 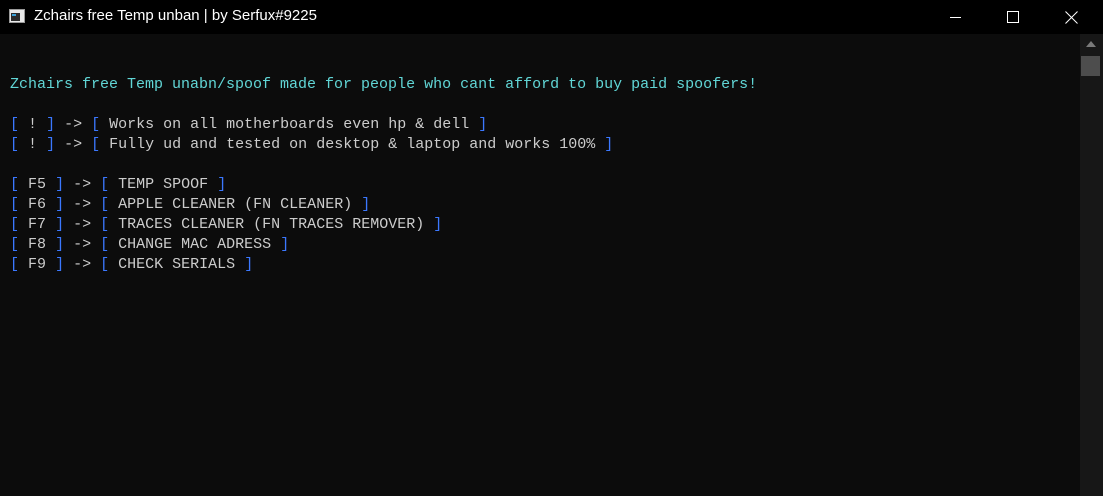 I want to click on option-key: F9, so click(x=37, y=264).